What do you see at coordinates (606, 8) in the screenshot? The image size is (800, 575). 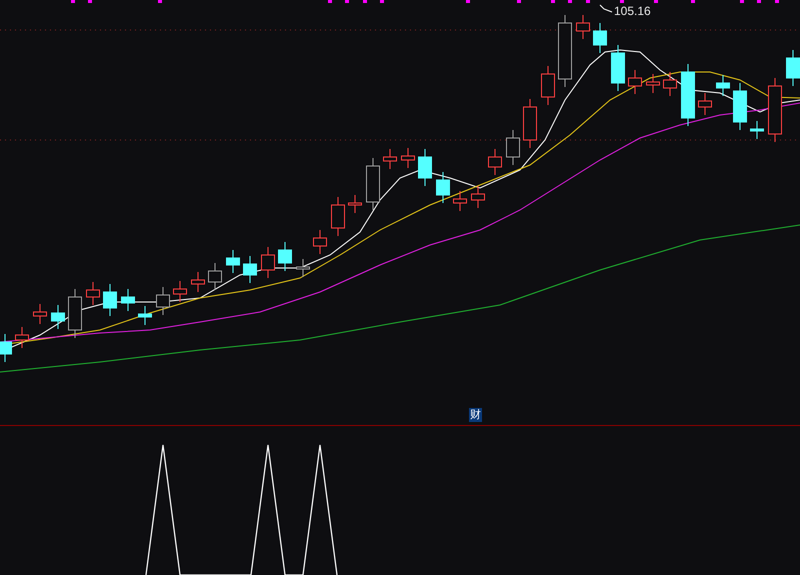 I see `leader-line` at bounding box center [606, 8].